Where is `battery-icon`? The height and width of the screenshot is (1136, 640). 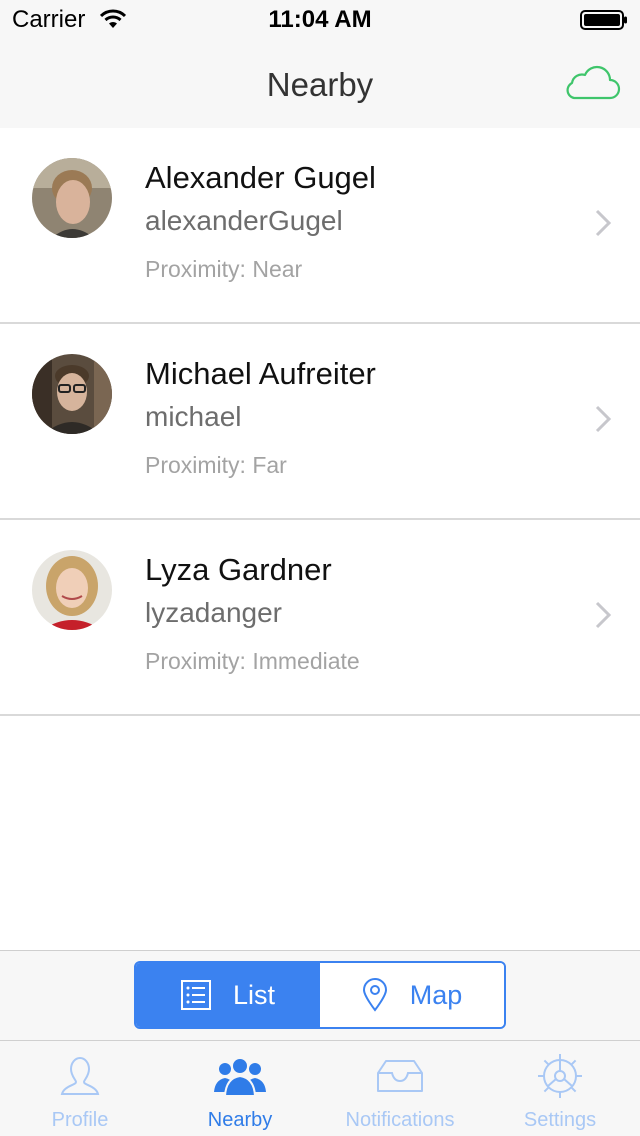 battery-icon is located at coordinates (603, 20).